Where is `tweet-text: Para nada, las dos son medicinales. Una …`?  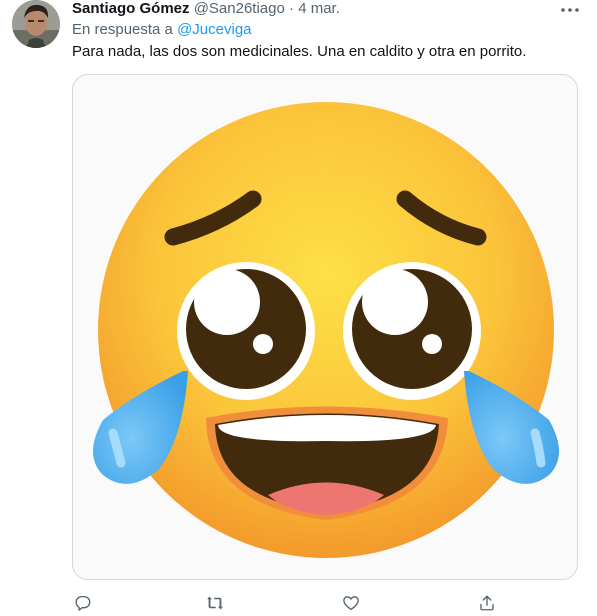
tweet-text: Para nada, las dos son medicinales. Una … is located at coordinates (299, 51).